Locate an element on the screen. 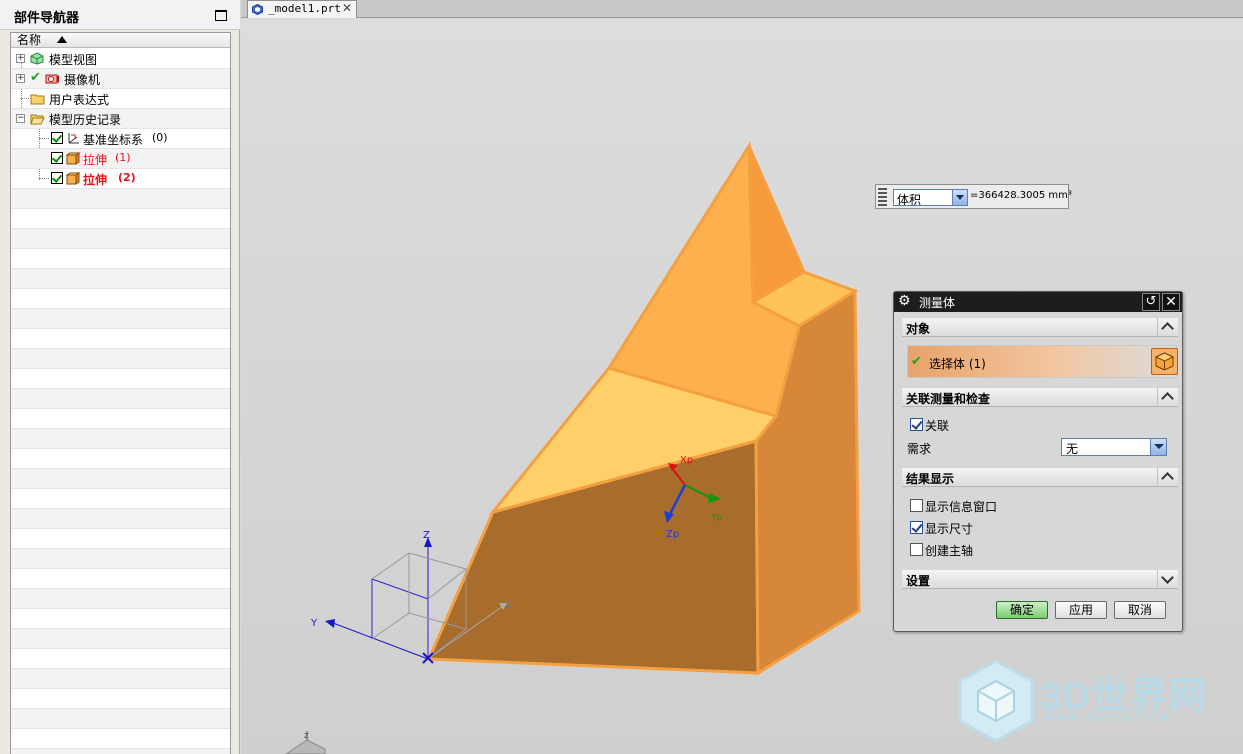  part-file-icon is located at coordinates (257, 9).